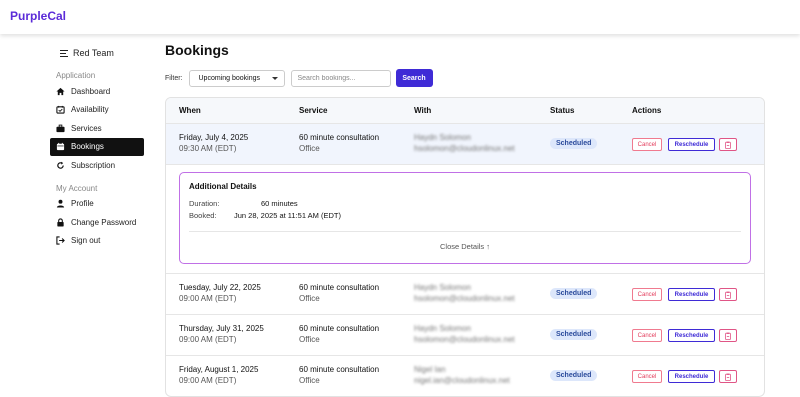  What do you see at coordinates (220, 287) in the screenshot?
I see `booking-date: Tuesday, July 22, 2025` at bounding box center [220, 287].